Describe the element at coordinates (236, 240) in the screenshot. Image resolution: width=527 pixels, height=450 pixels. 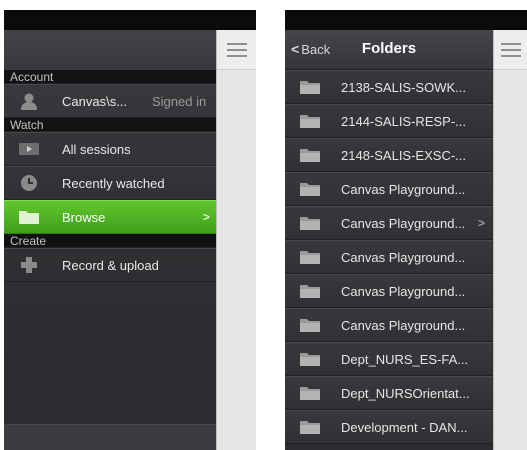
I see `content-peek-strip` at that location.